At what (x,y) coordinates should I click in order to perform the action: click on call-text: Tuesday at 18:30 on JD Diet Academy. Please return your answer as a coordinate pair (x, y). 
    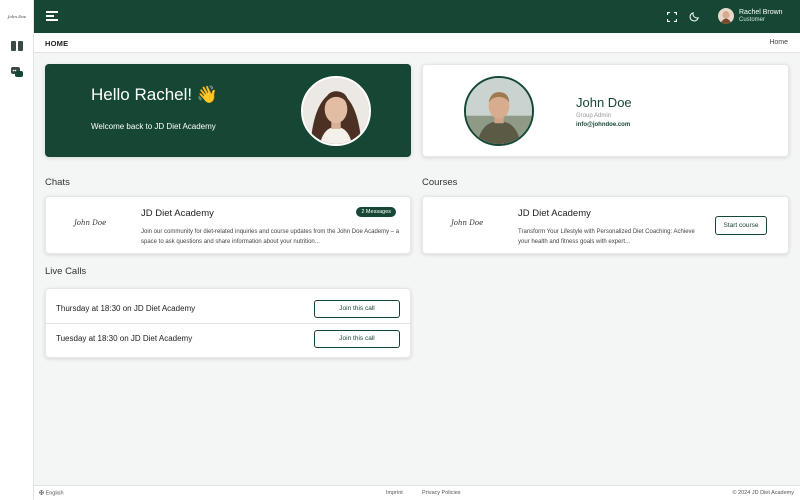
    Looking at the image, I should click on (124, 338).